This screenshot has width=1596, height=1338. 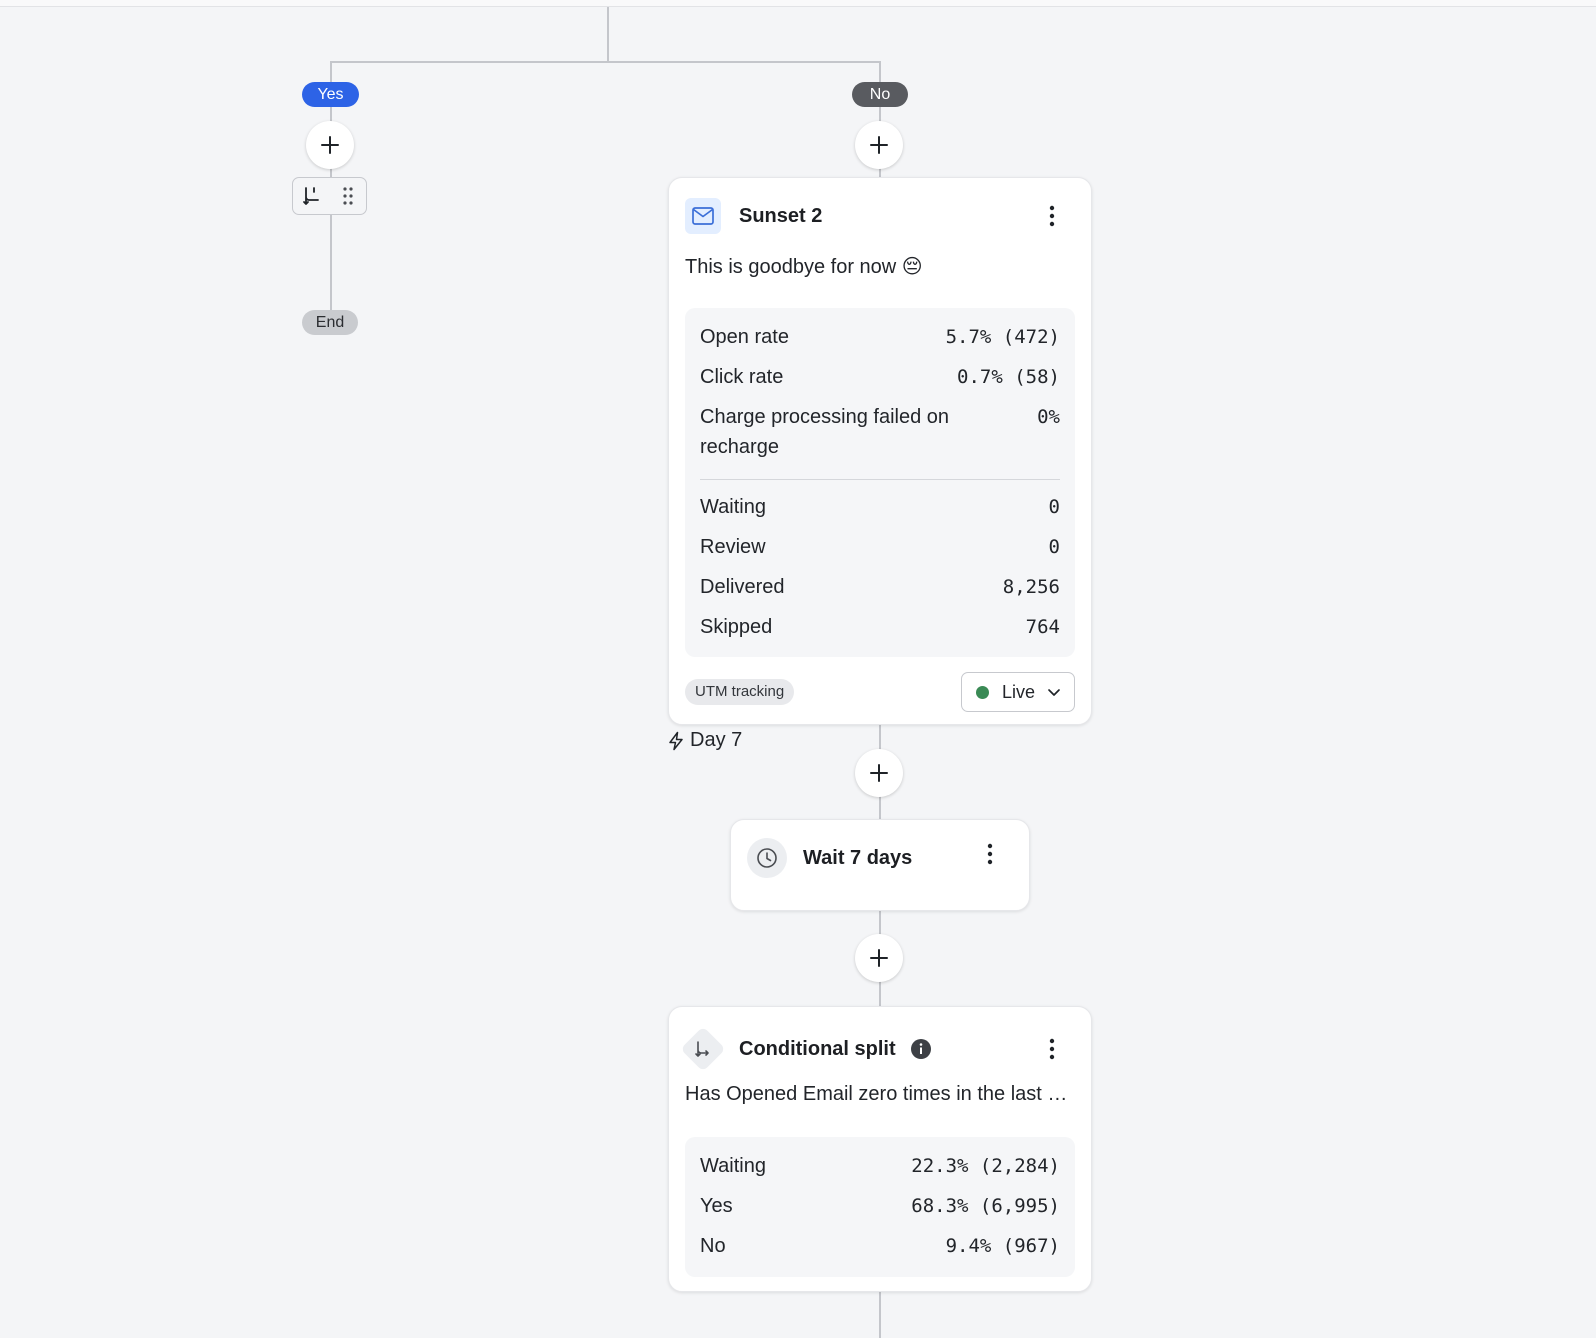 I want to click on stat-value: 5.7% (472), so click(x=1002, y=337).